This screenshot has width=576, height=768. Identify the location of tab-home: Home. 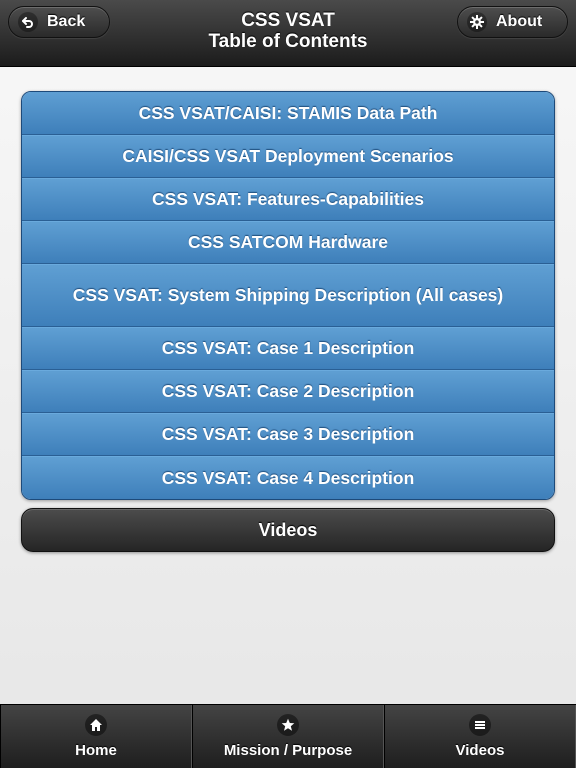
(96, 736).